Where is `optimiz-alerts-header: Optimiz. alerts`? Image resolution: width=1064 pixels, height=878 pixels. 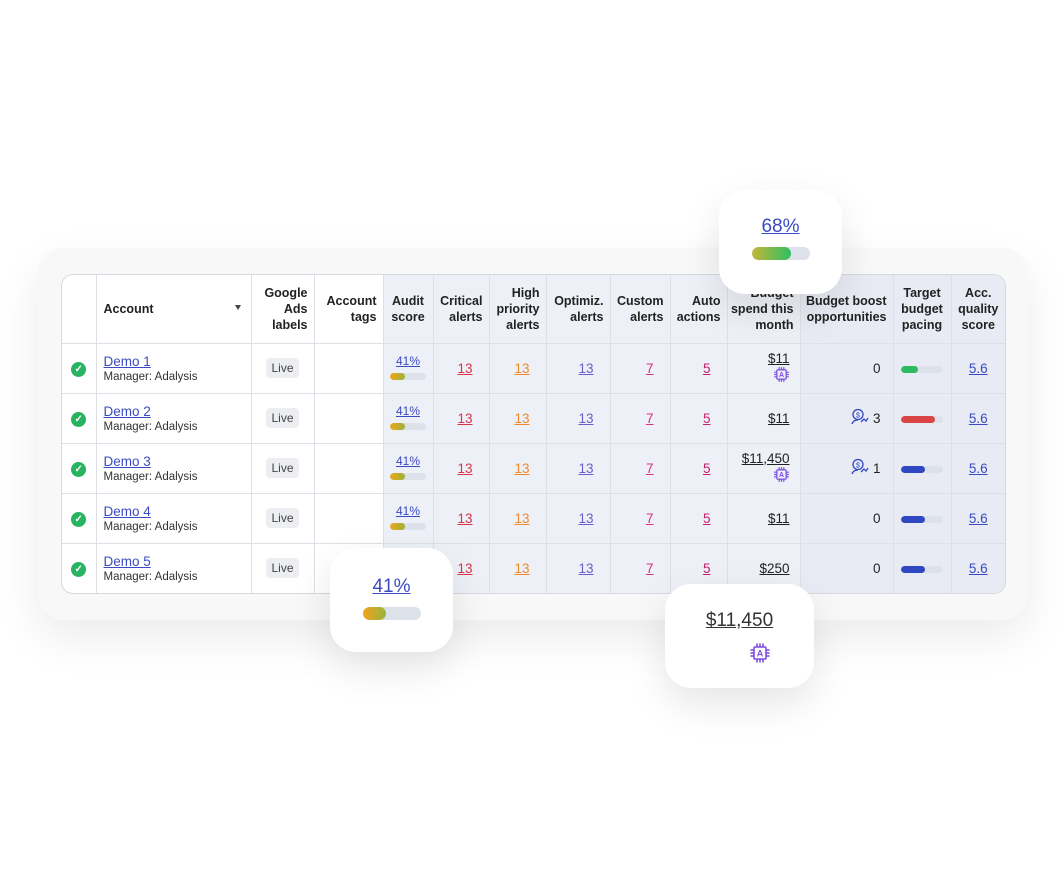
optimiz-alerts-header: Optimiz. alerts is located at coordinates (578, 309).